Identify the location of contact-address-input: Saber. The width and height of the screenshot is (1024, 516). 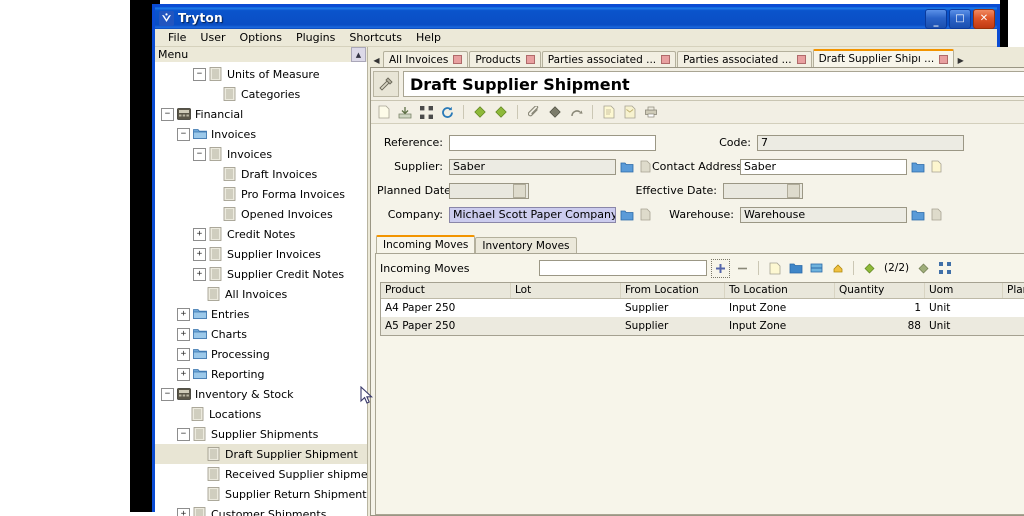
(823, 167).